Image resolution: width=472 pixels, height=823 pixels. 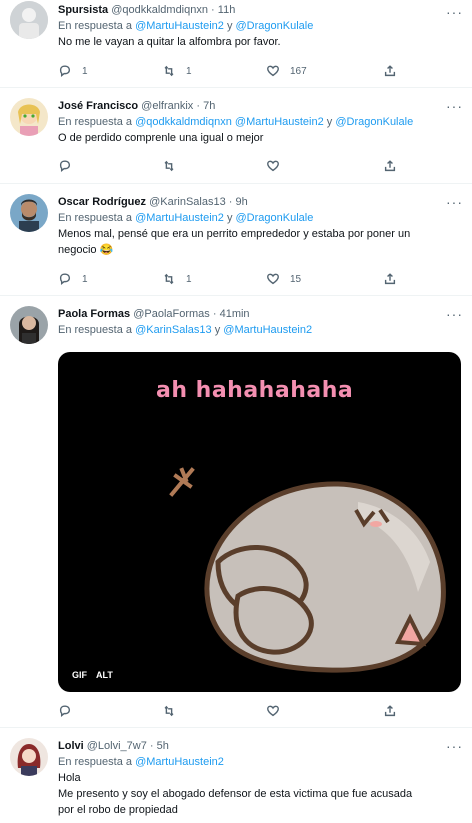 I want to click on timestamp: 9h, so click(x=242, y=202).